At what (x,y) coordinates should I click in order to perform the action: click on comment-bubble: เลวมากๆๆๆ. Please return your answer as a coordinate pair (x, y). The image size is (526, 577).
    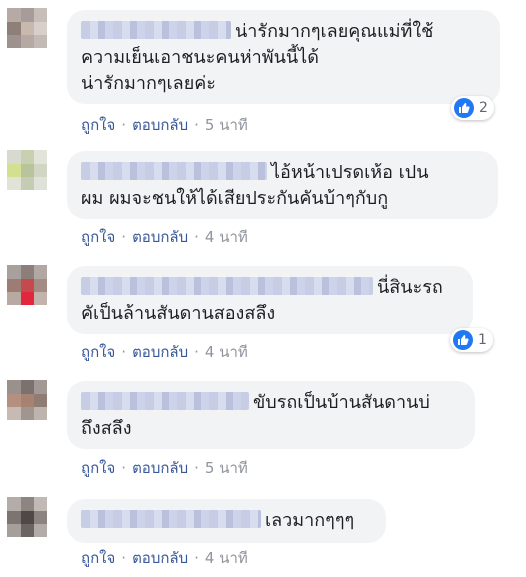
    Looking at the image, I should click on (226, 521).